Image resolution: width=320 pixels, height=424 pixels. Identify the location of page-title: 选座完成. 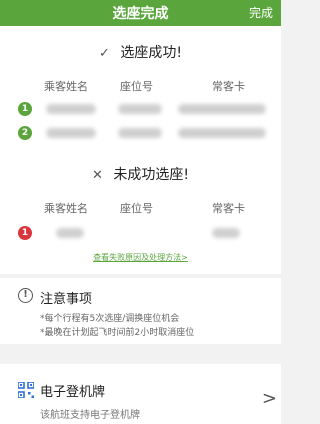
(140, 14).